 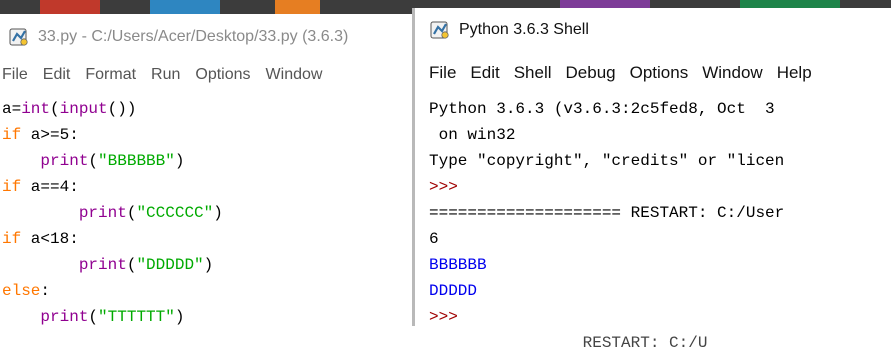 What do you see at coordinates (122, 109) in the screenshot?
I see `code-token: ())` at bounding box center [122, 109].